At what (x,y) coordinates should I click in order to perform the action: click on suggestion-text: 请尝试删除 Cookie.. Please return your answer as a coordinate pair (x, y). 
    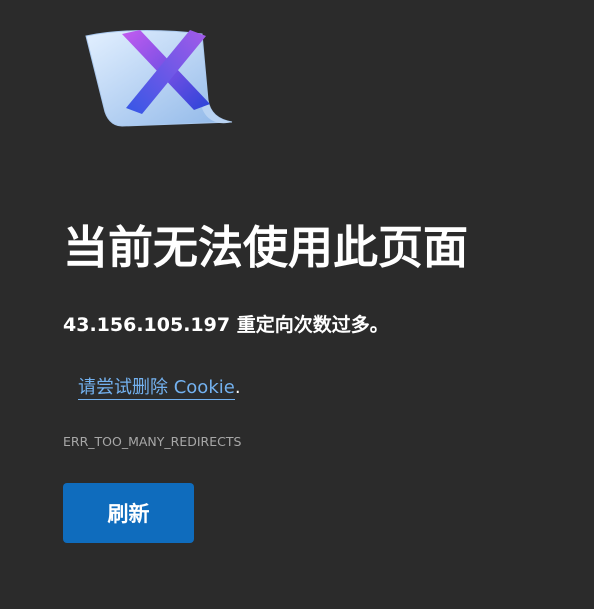
    Looking at the image, I should click on (159, 388).